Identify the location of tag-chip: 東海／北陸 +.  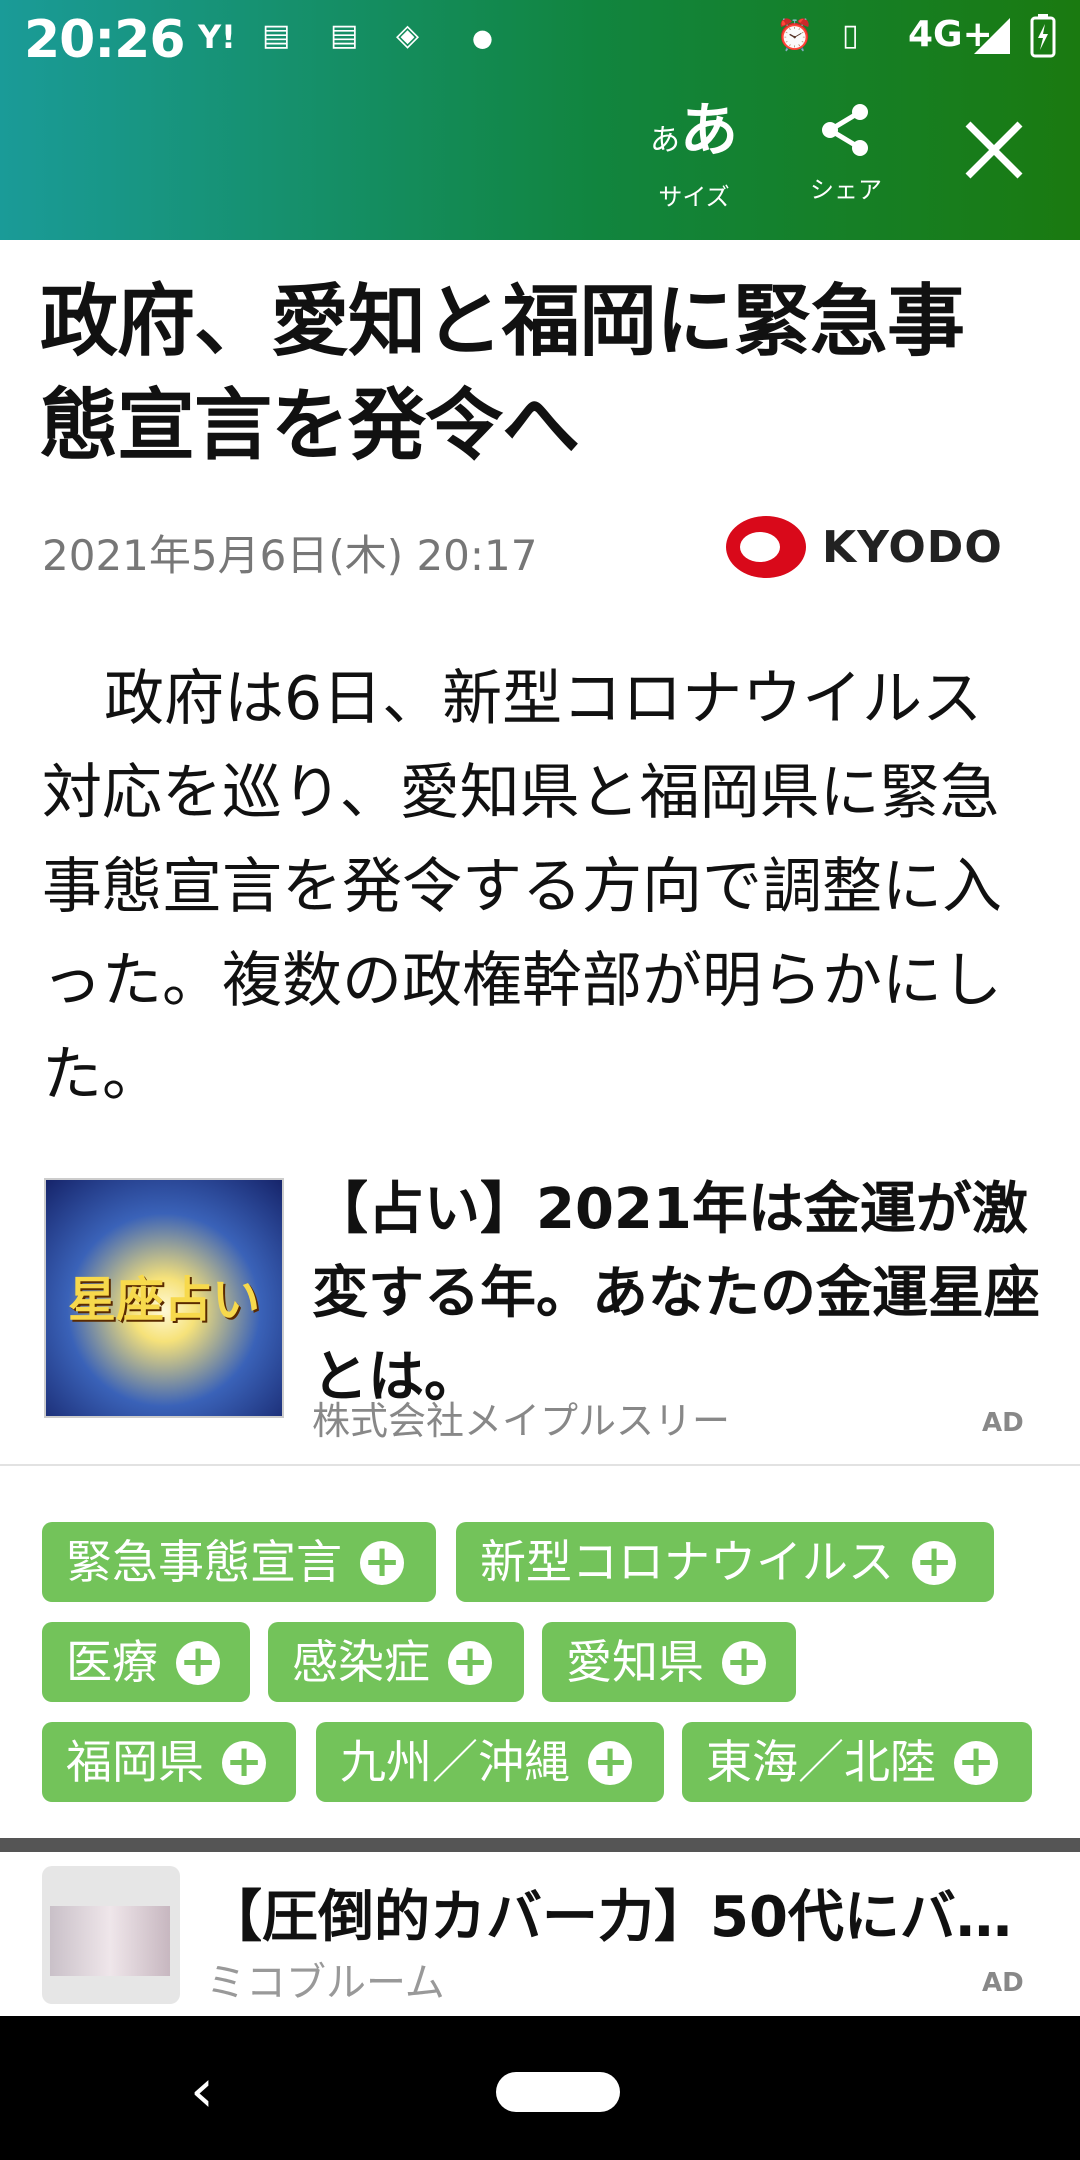
(857, 1762).